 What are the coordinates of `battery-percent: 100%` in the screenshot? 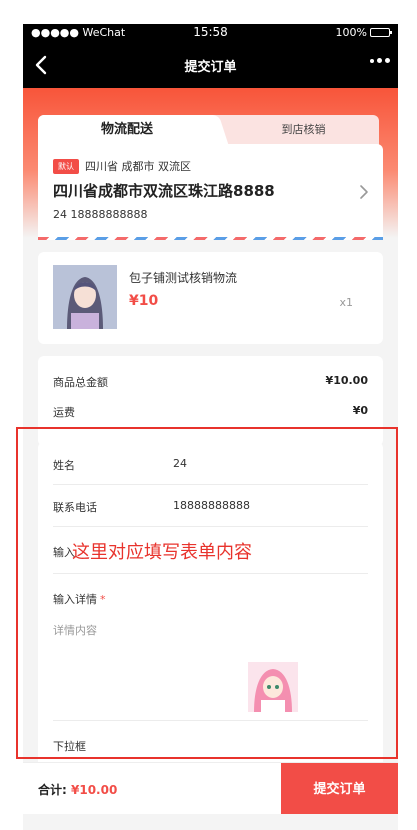 It's located at (351, 32).